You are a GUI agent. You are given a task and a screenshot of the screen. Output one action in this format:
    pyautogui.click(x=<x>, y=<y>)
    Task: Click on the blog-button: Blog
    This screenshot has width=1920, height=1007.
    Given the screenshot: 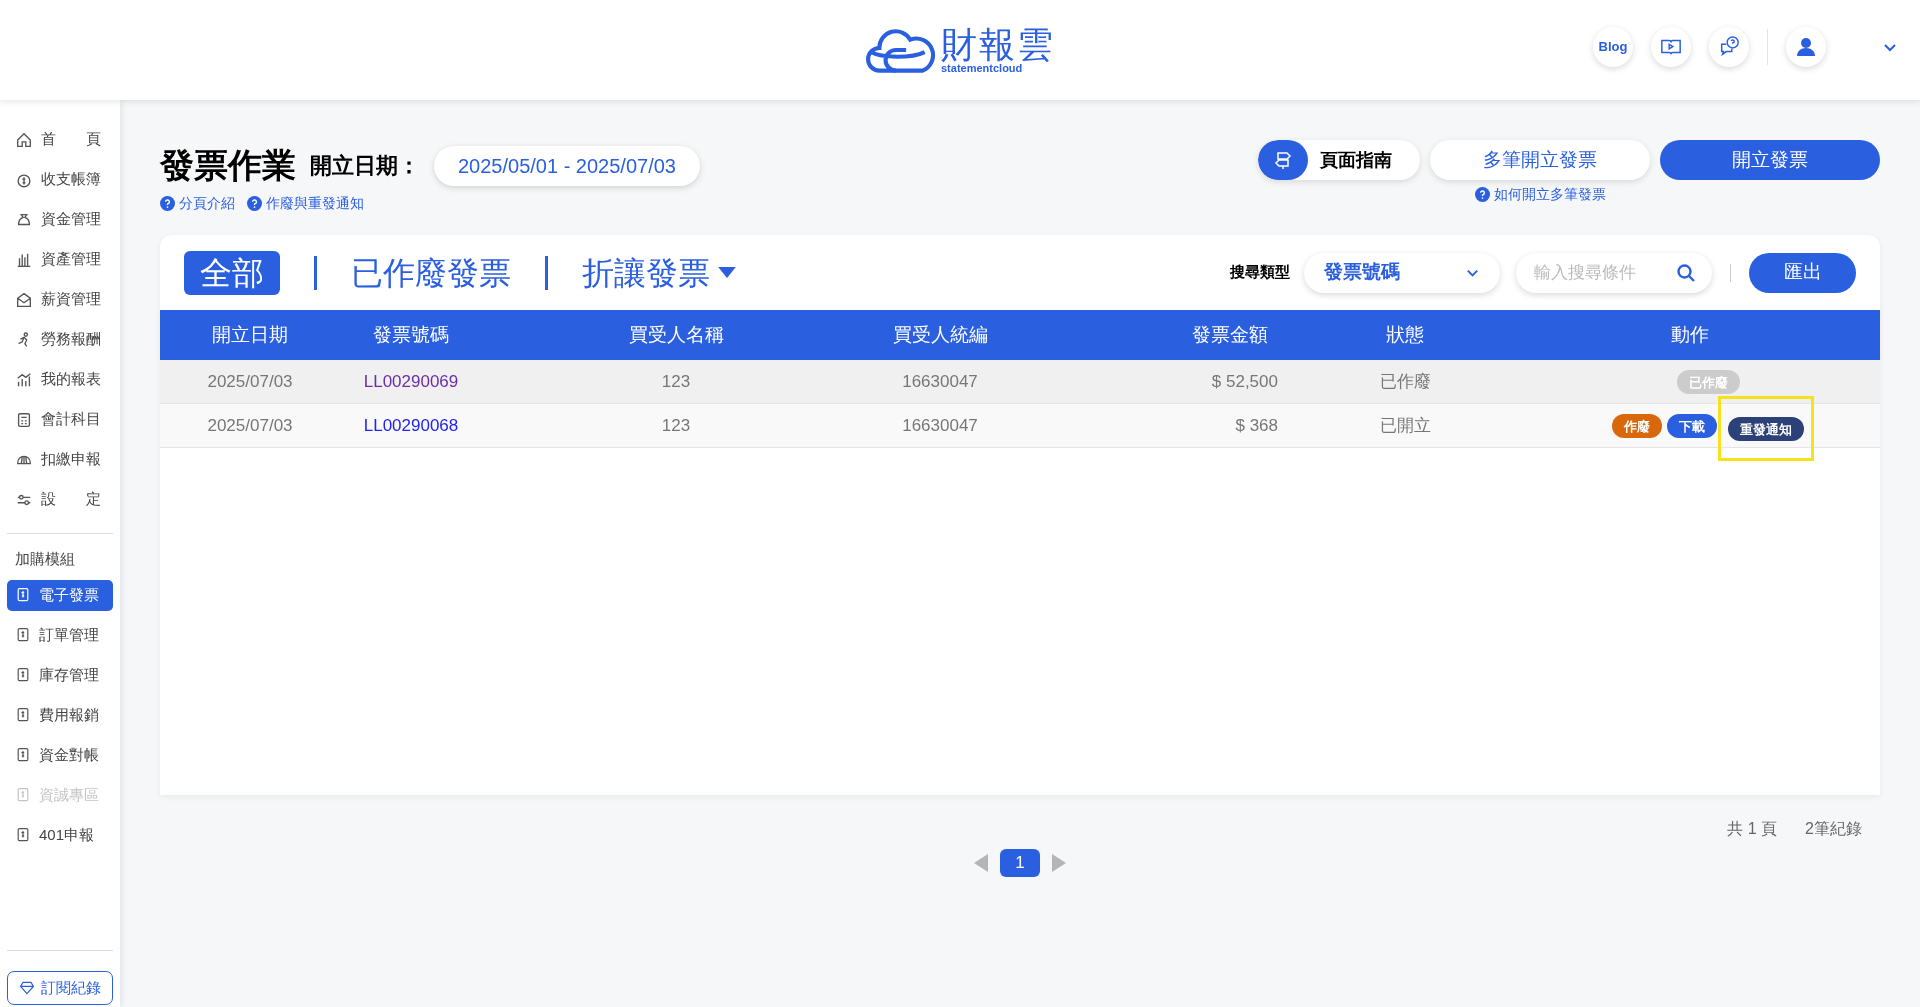 What is the action you would take?
    pyautogui.click(x=1613, y=47)
    